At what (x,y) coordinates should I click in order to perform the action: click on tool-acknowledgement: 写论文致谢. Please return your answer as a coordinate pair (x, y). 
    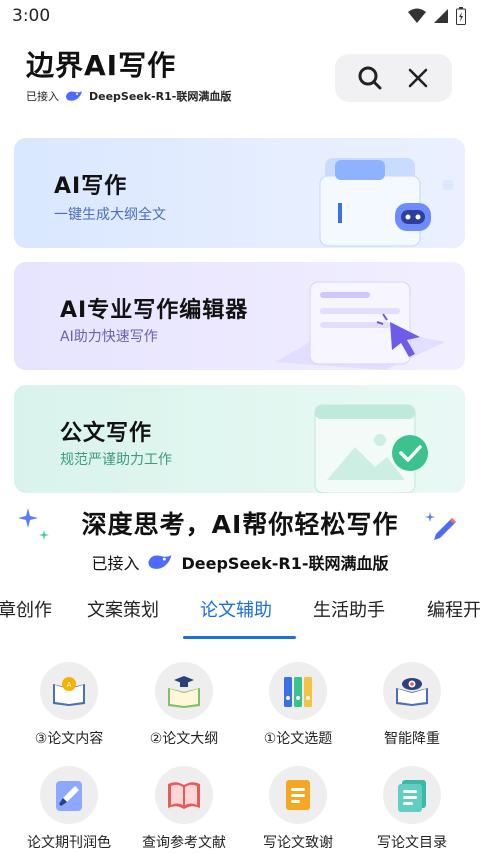
    Looking at the image, I should click on (298, 809).